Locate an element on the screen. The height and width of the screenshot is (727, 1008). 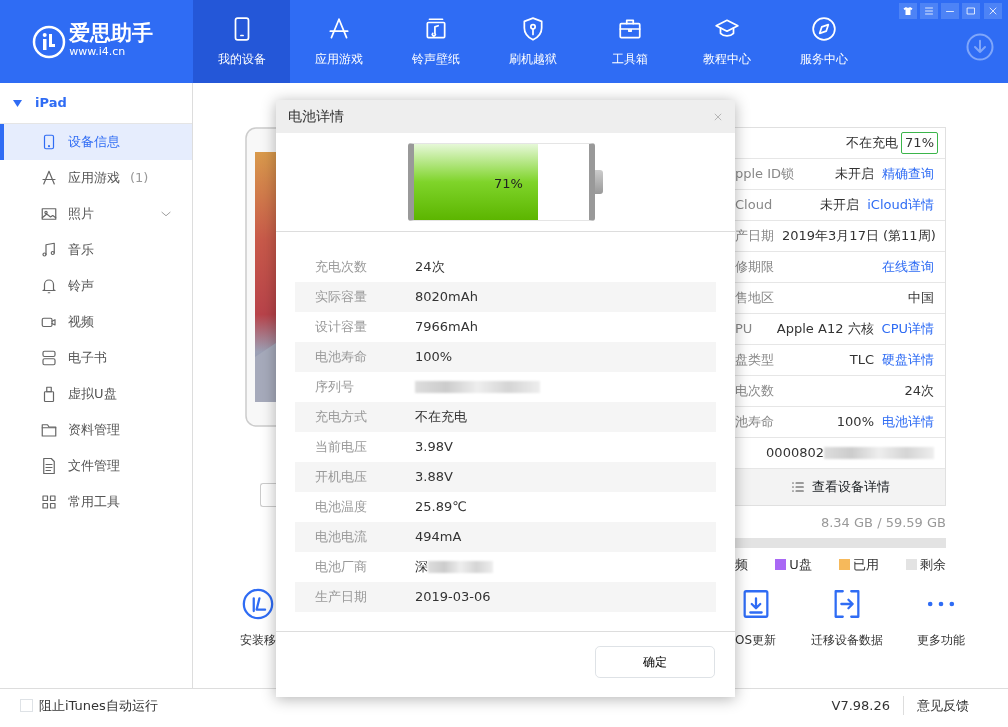
document-icon is located at coordinates (49, 466).